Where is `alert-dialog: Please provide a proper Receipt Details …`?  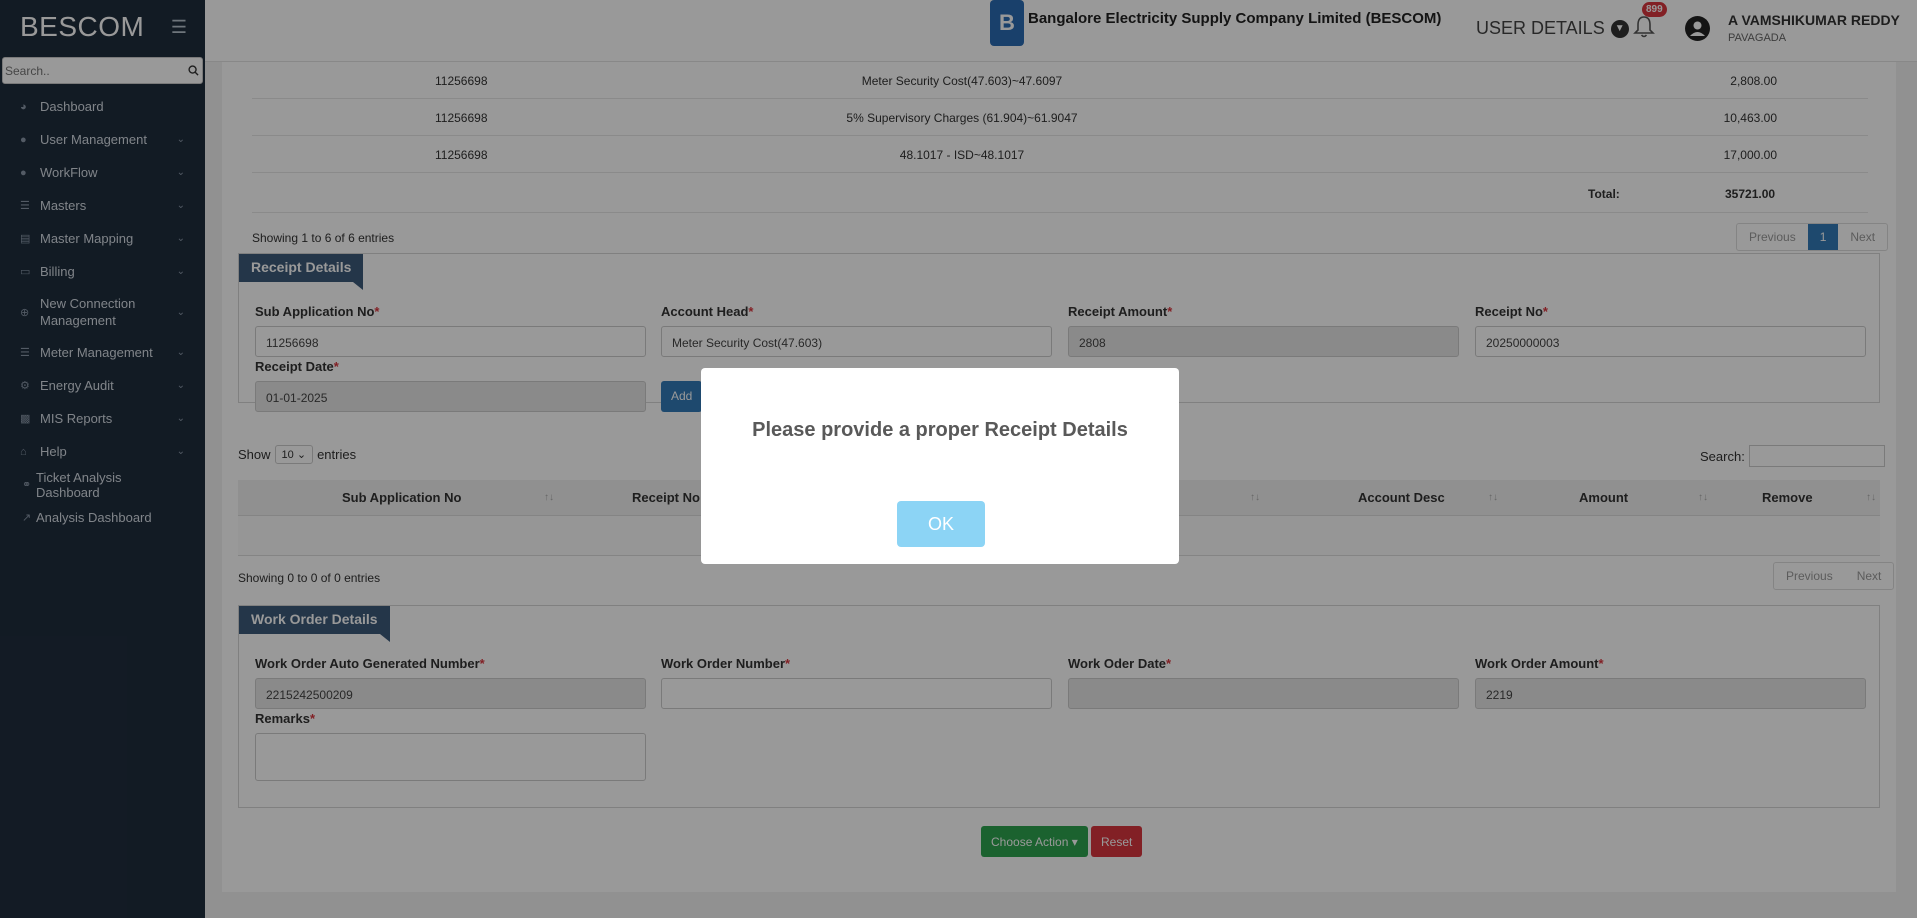
alert-dialog: Please provide a proper Receipt Details … is located at coordinates (940, 466).